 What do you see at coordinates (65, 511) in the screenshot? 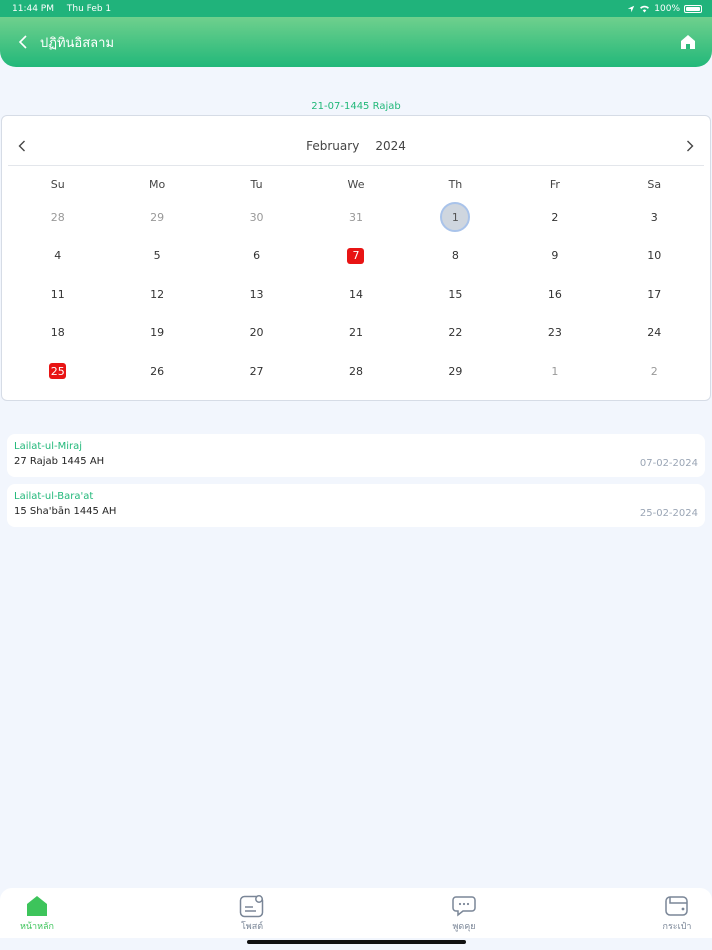
I see `event-hijri-date: 15 Sha'bān 1445 AH` at bounding box center [65, 511].